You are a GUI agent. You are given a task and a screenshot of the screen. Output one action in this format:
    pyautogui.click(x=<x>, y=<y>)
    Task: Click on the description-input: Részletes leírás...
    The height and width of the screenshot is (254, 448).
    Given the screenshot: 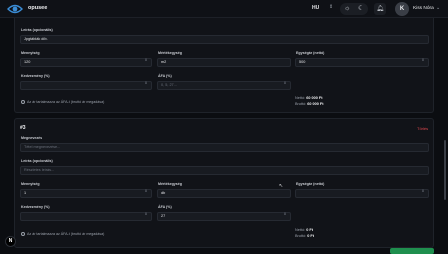 What is the action you would take?
    pyautogui.click(x=224, y=170)
    